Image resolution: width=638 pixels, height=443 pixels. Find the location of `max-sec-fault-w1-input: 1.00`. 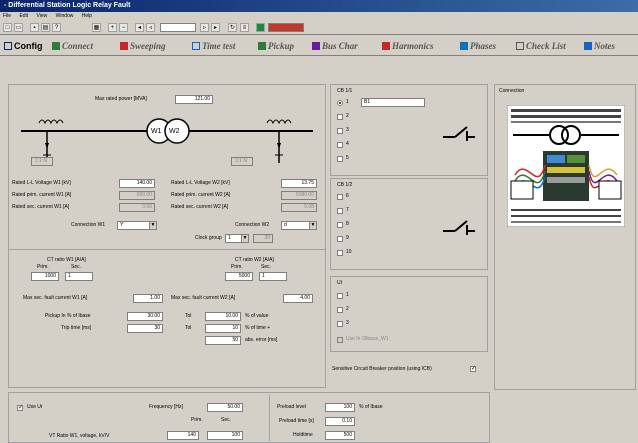

max-sec-fault-w1-input: 1.00 is located at coordinates (148, 298).